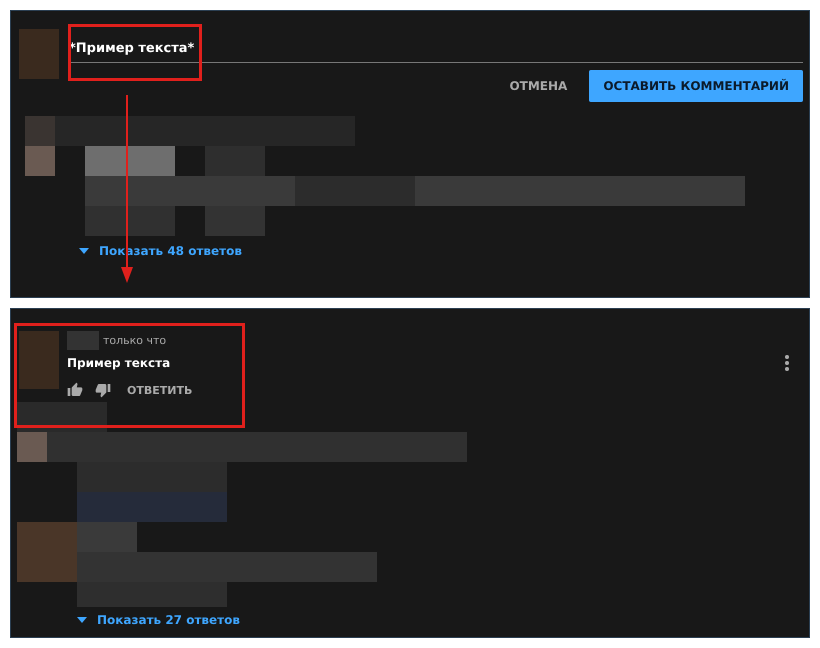 The width and height of the screenshot is (820, 648). Describe the element at coordinates (103, 390) in the screenshot. I see `thumbs-down-icon` at that location.